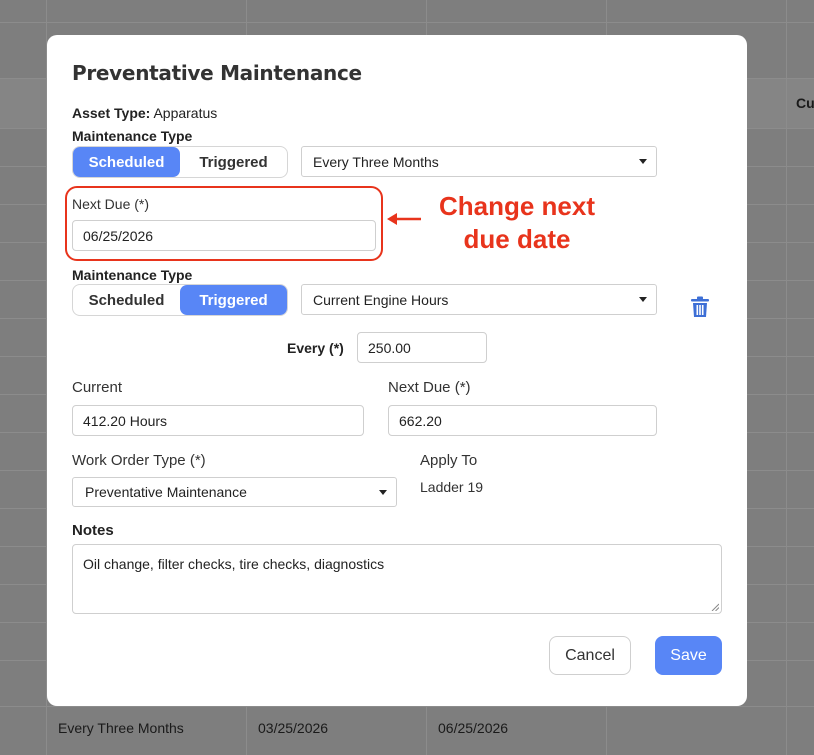 Image resolution: width=814 pixels, height=755 pixels. I want to click on trash-icon, so click(700, 307).